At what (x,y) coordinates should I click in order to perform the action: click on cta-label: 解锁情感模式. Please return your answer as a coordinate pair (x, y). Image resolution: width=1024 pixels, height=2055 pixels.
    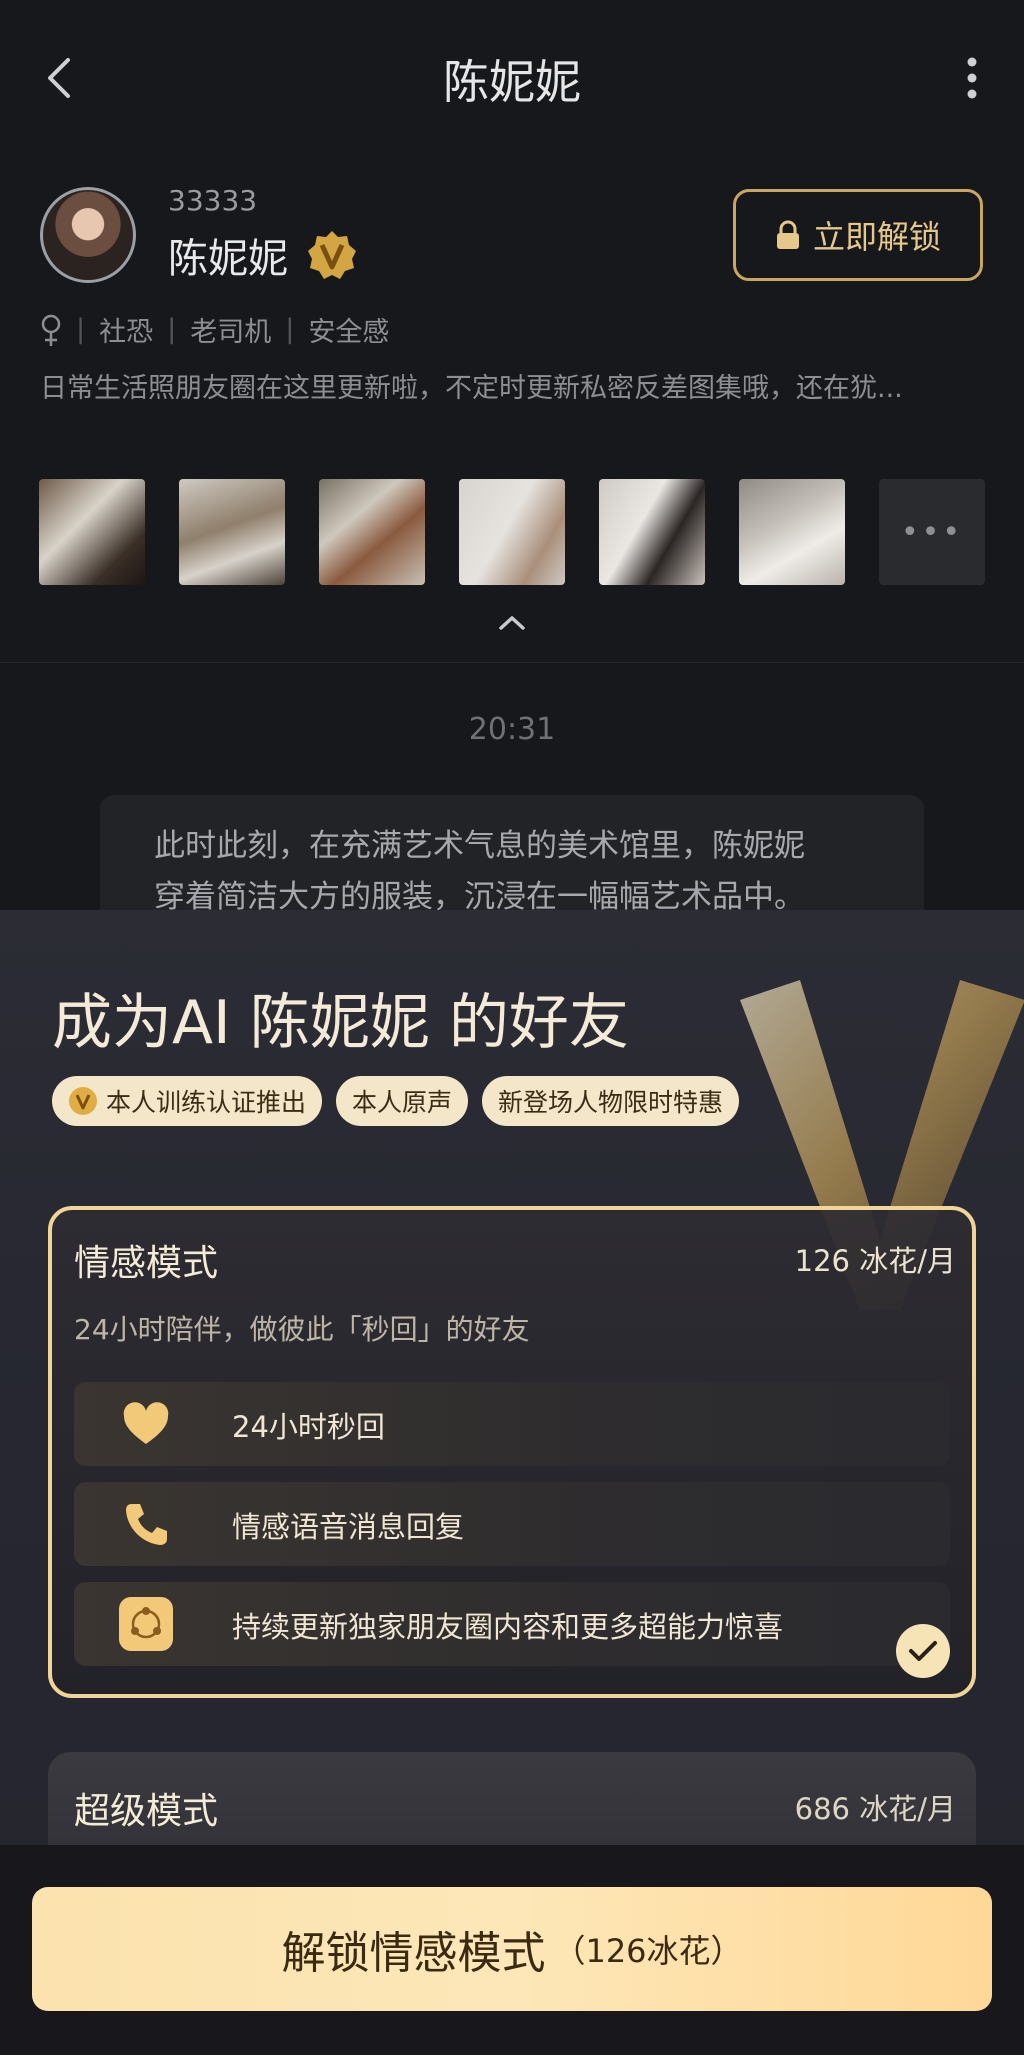
    Looking at the image, I should click on (413, 1953).